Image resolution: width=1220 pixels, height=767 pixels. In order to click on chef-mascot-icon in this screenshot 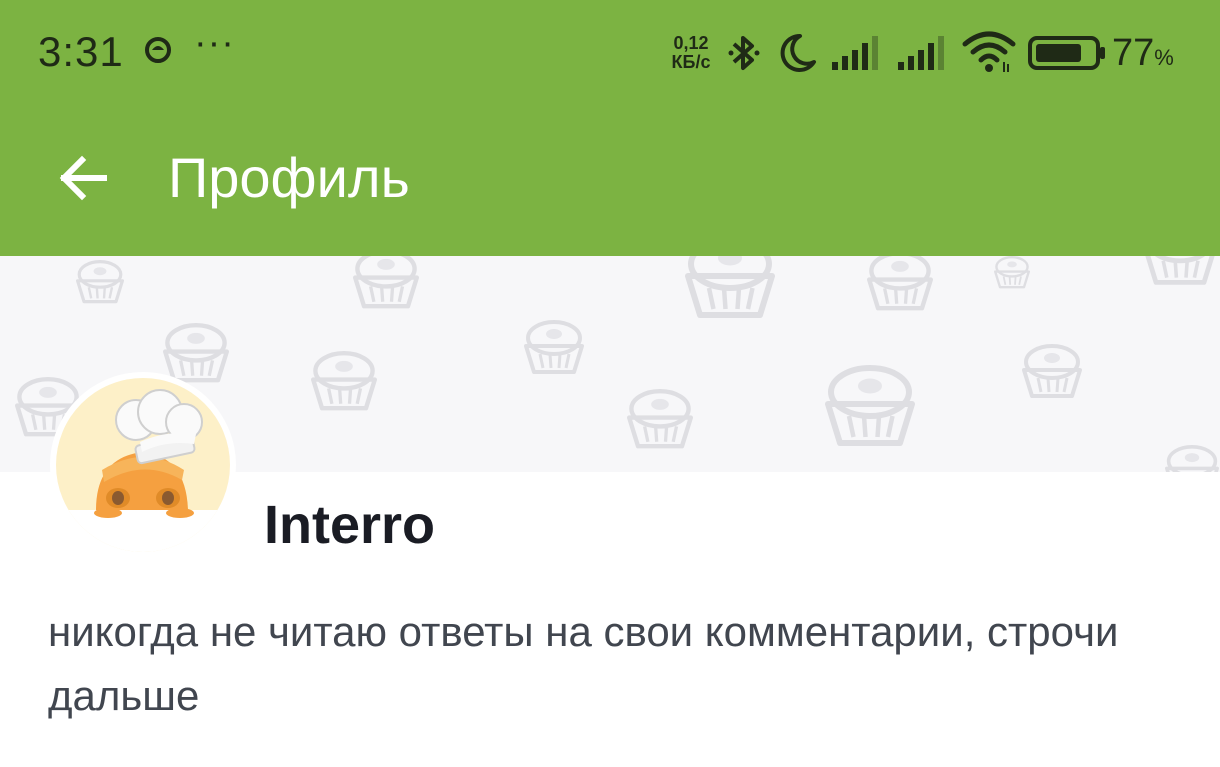, I will do `click(143, 470)`.